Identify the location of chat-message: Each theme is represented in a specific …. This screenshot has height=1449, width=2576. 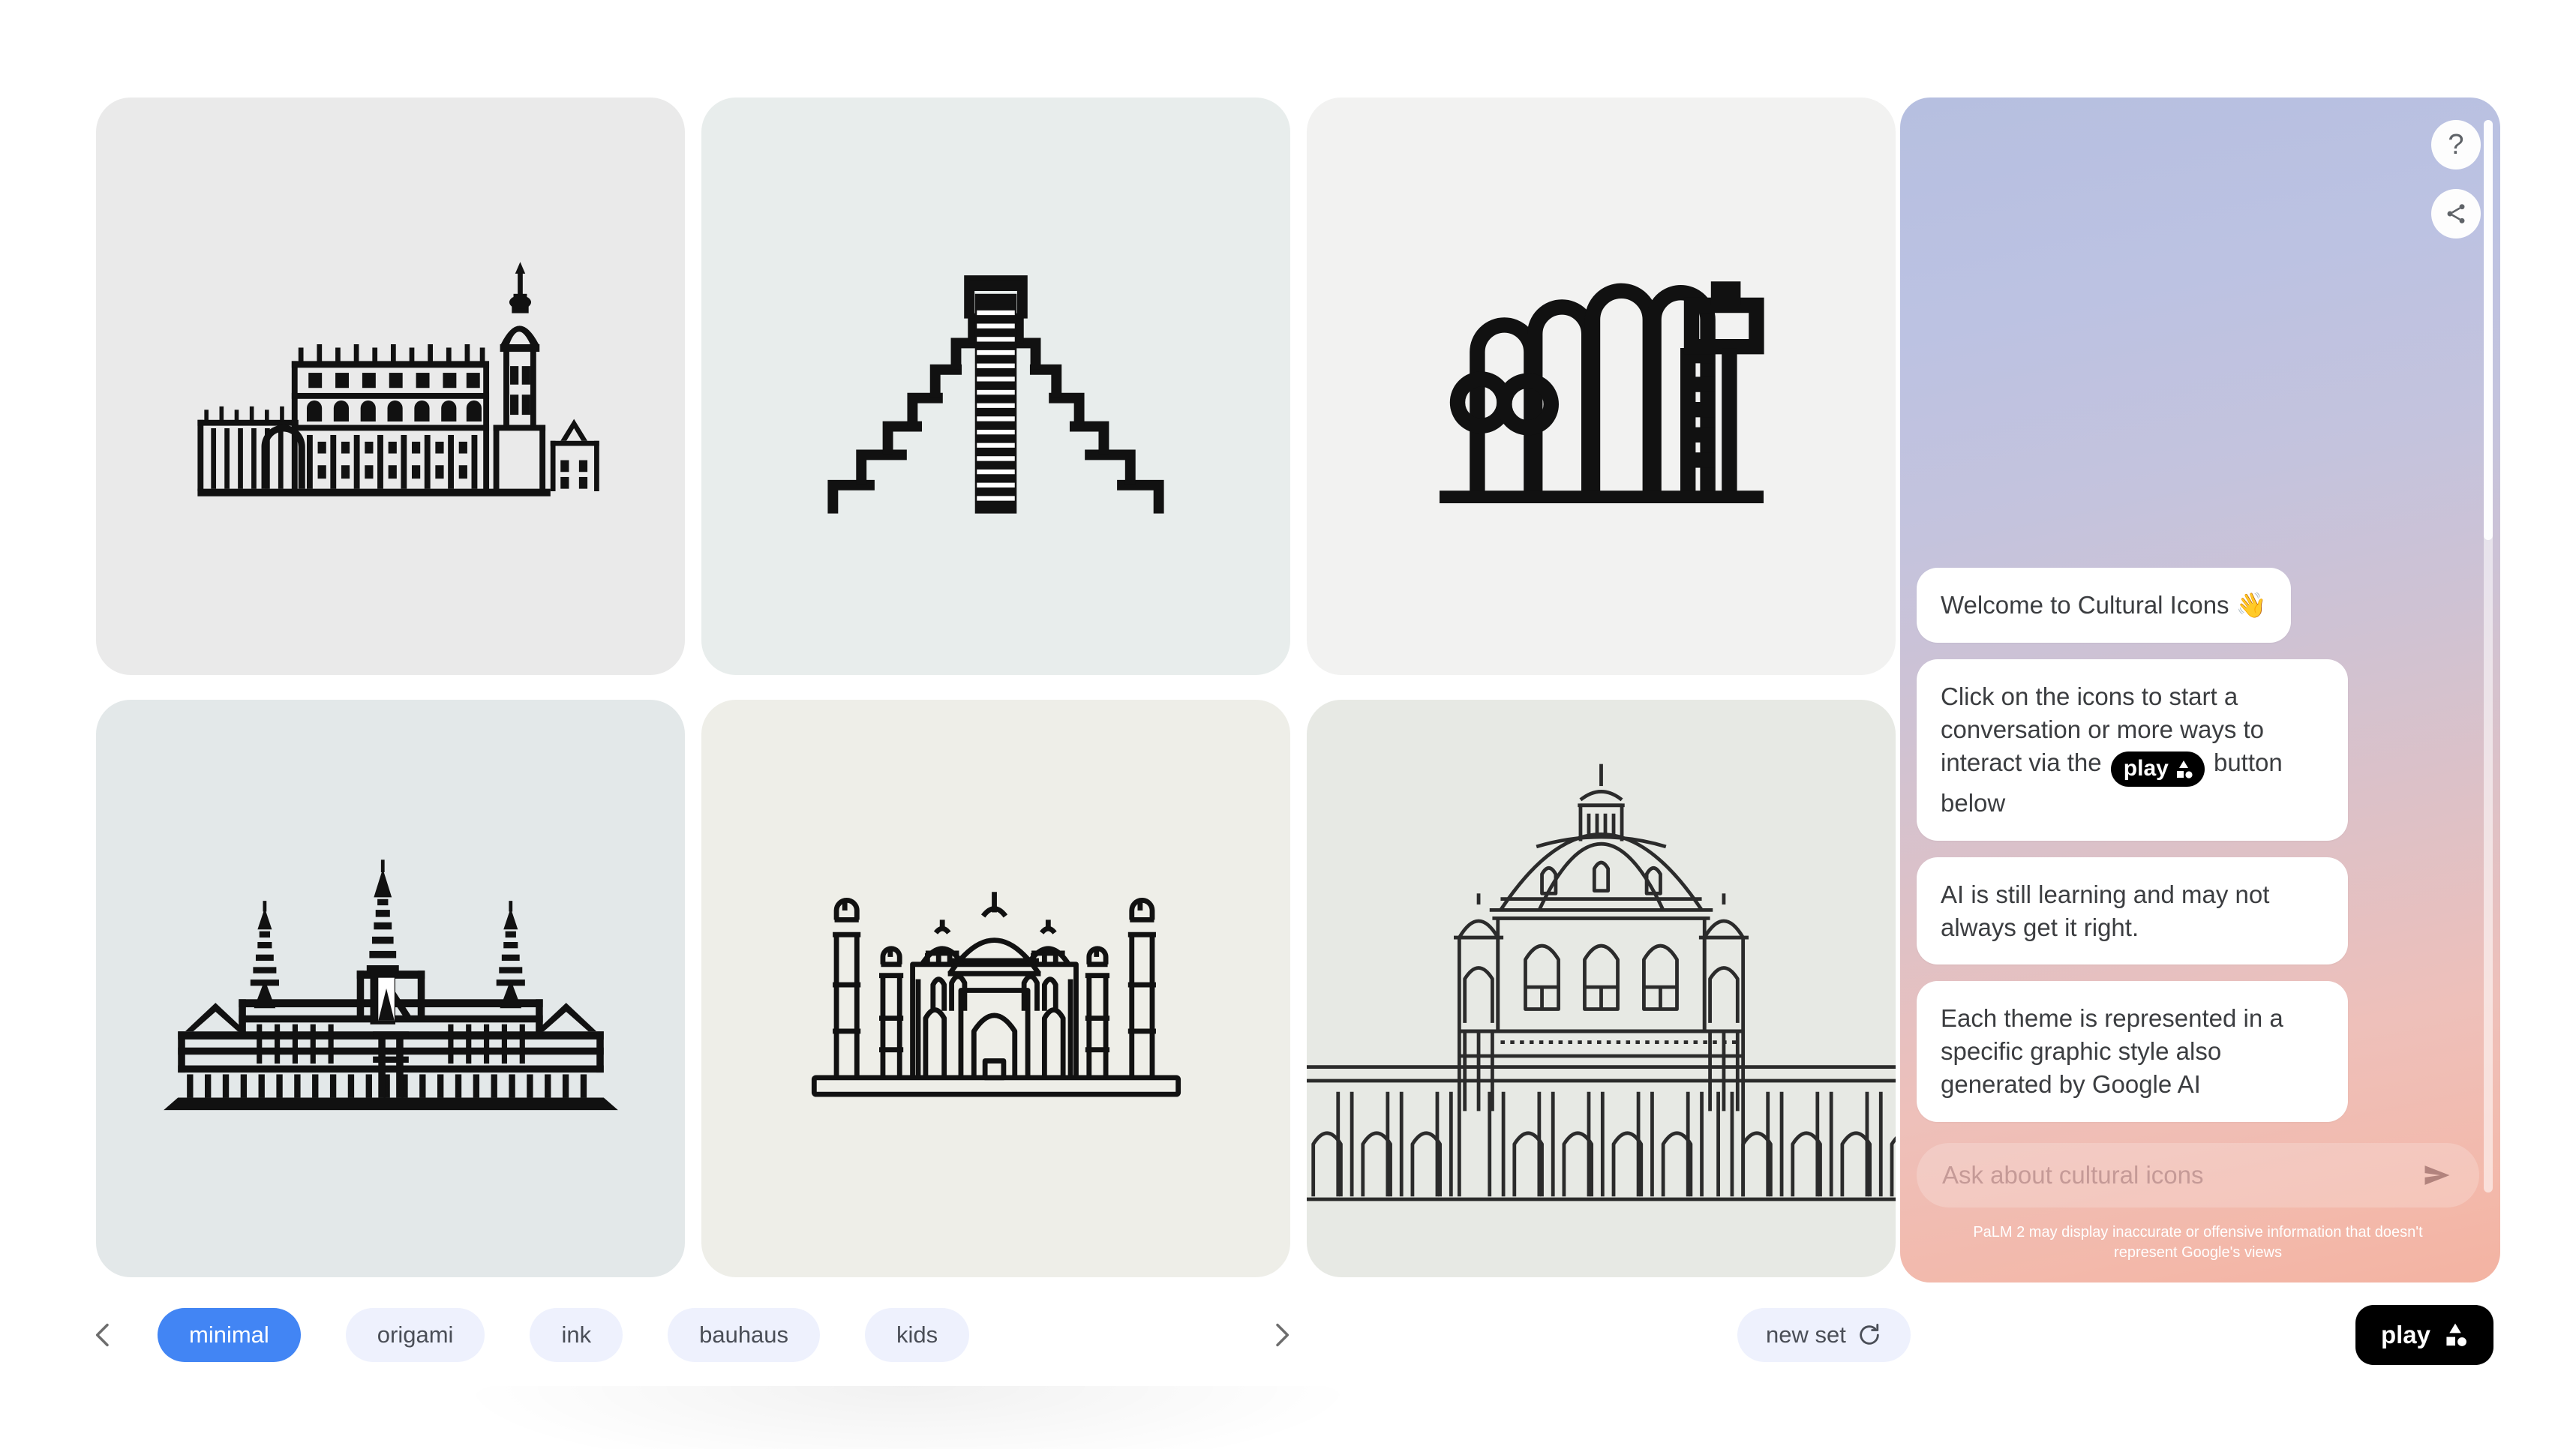
(2132, 1051).